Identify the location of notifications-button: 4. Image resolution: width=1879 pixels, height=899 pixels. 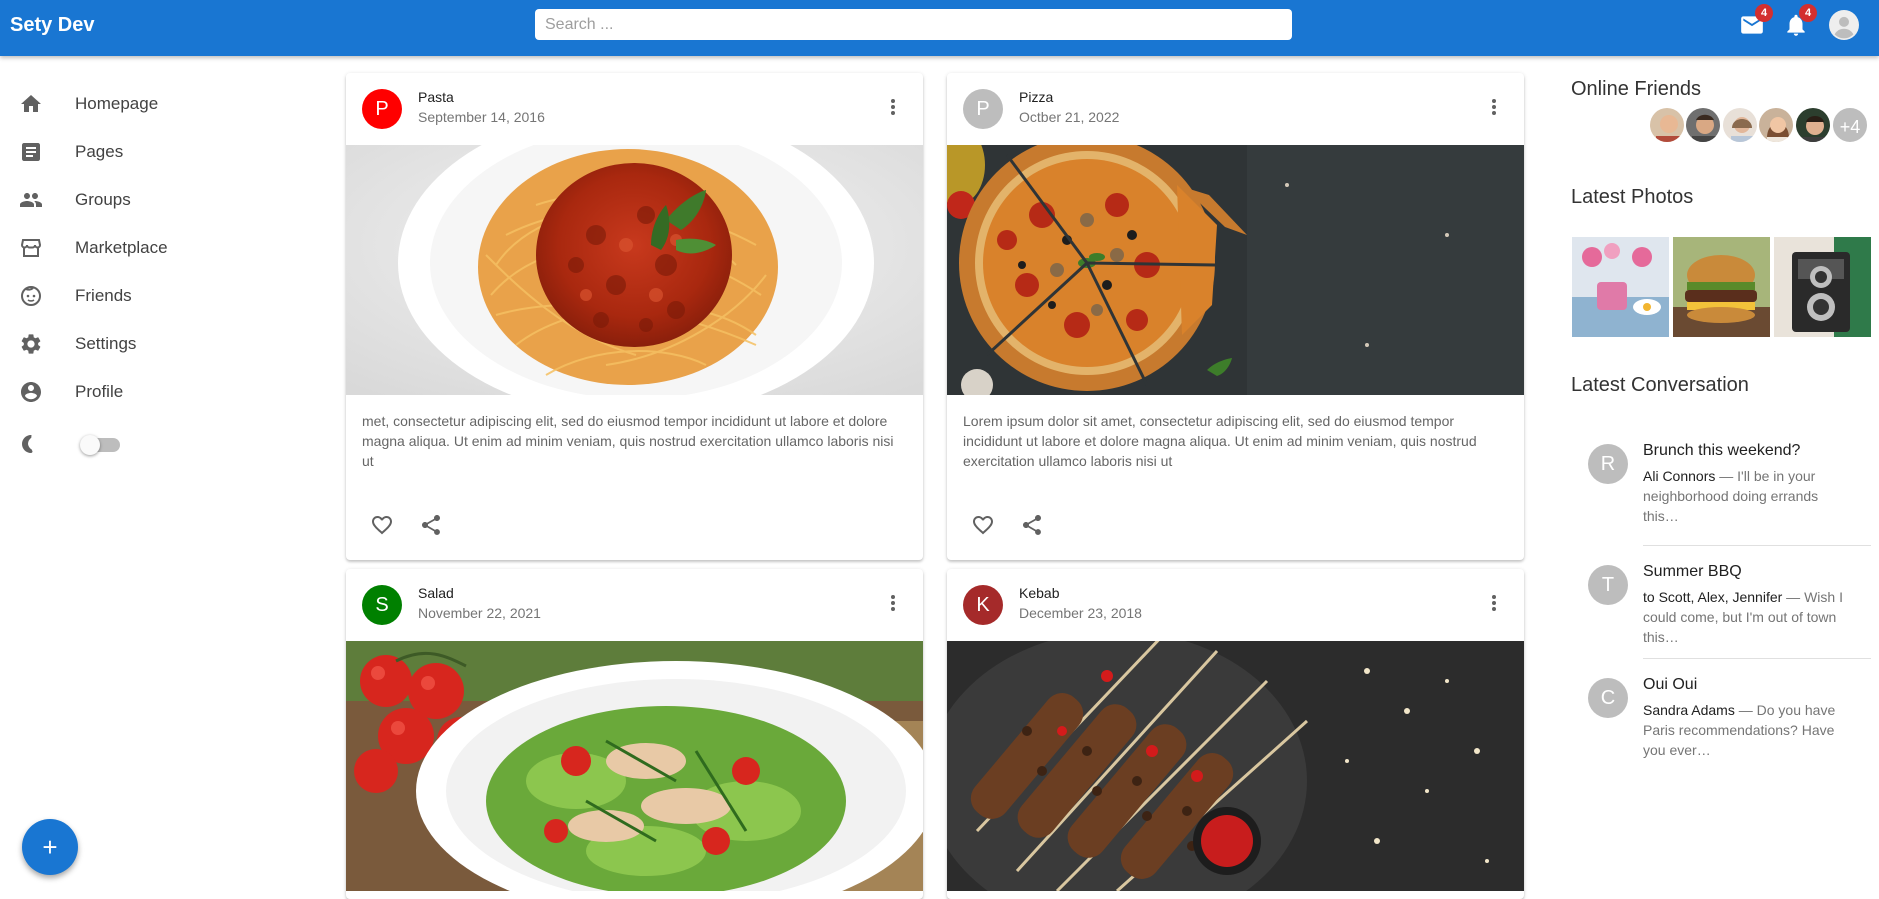
(1800, 21).